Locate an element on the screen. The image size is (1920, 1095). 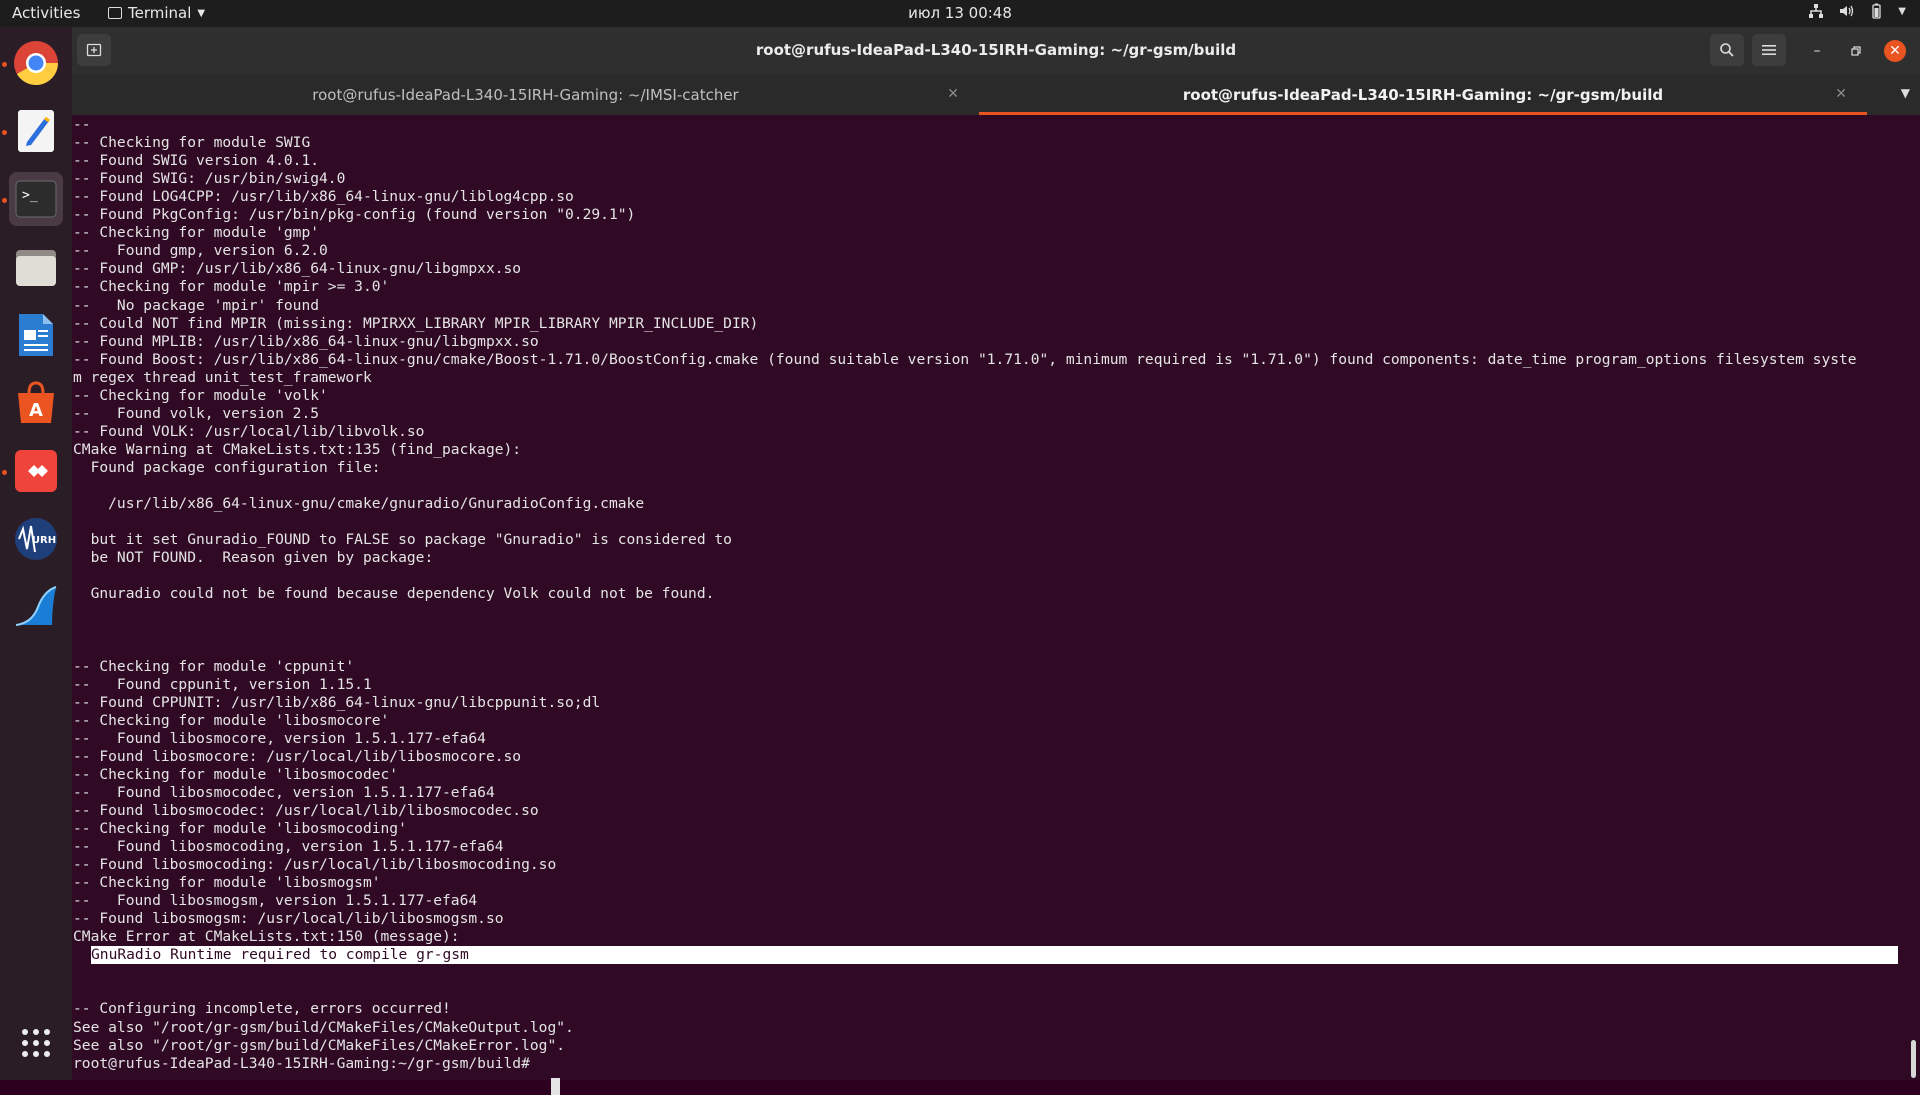
chevron-down-icon: ▼ is located at coordinates (201, 13).